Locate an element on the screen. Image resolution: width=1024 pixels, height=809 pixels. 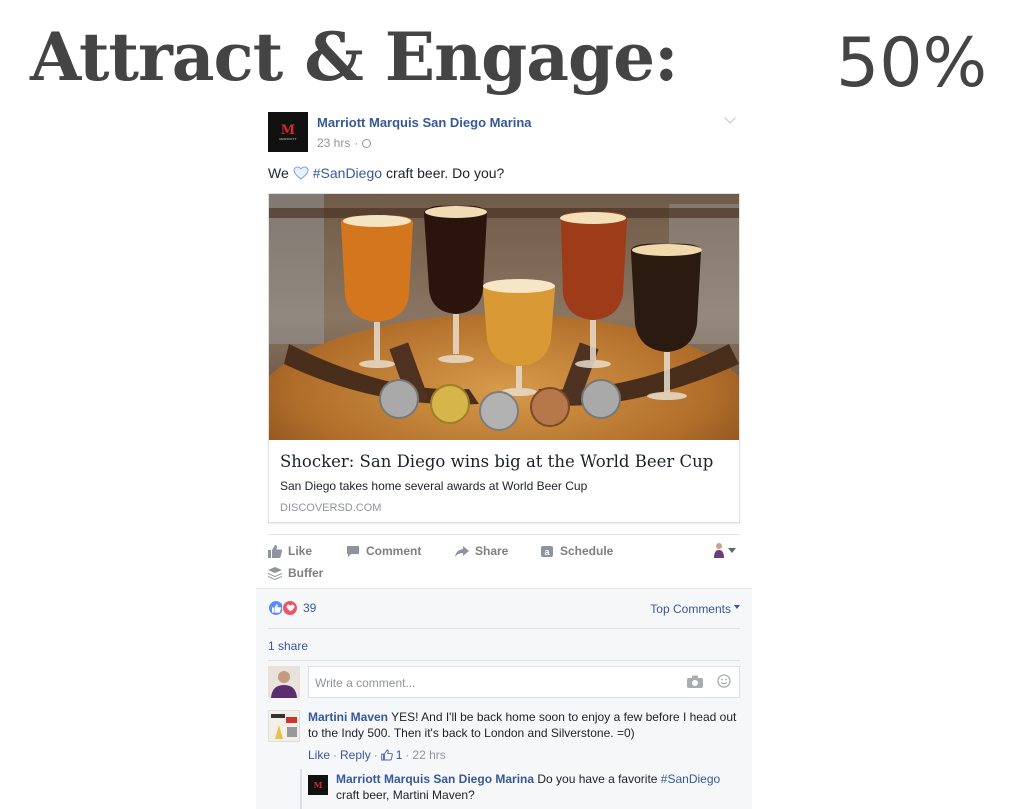
reply-hashtag-link: #SanDiego is located at coordinates (690, 779).